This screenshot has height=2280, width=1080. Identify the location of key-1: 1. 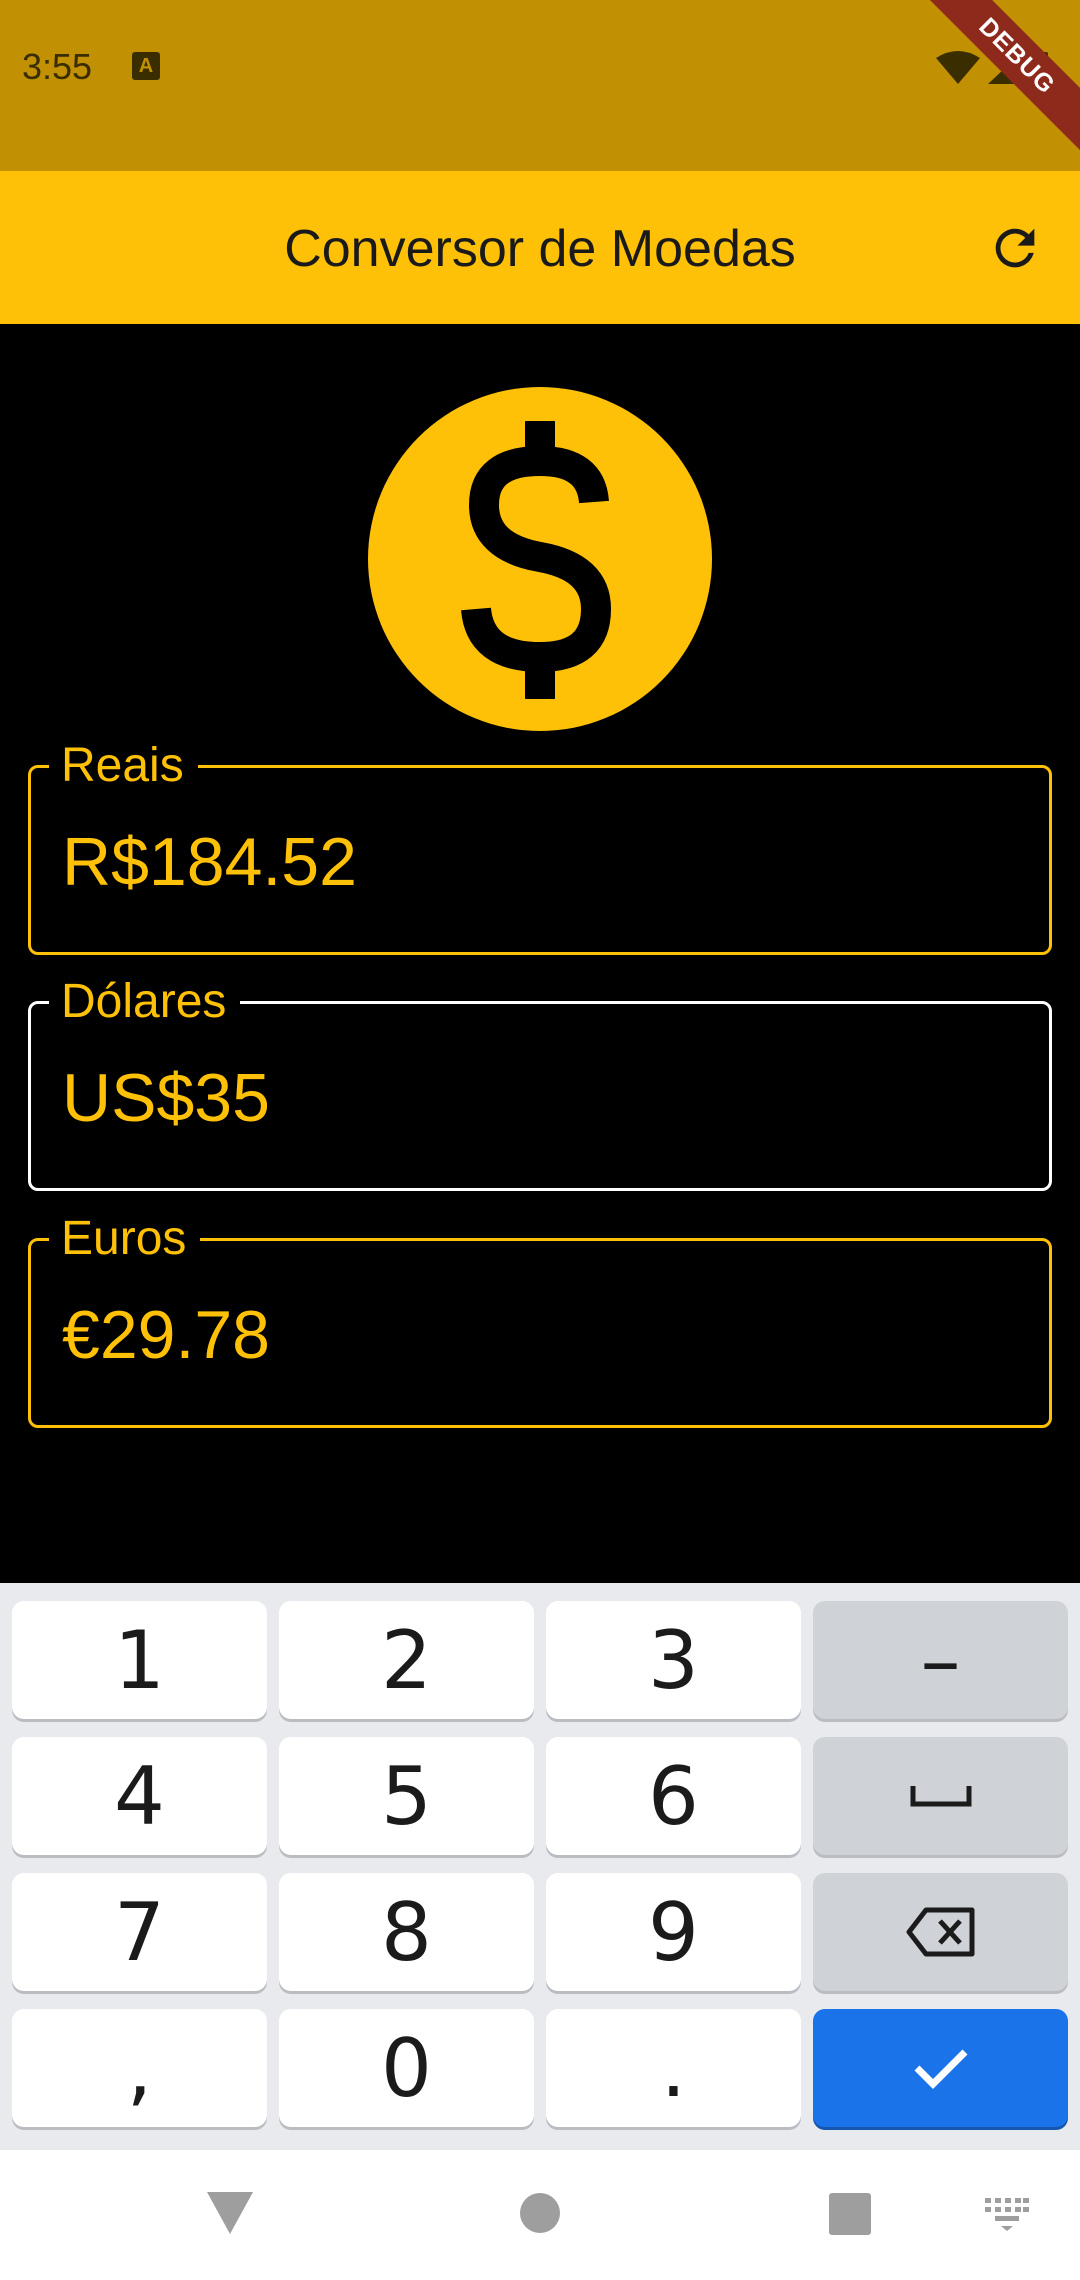
(139, 1660).